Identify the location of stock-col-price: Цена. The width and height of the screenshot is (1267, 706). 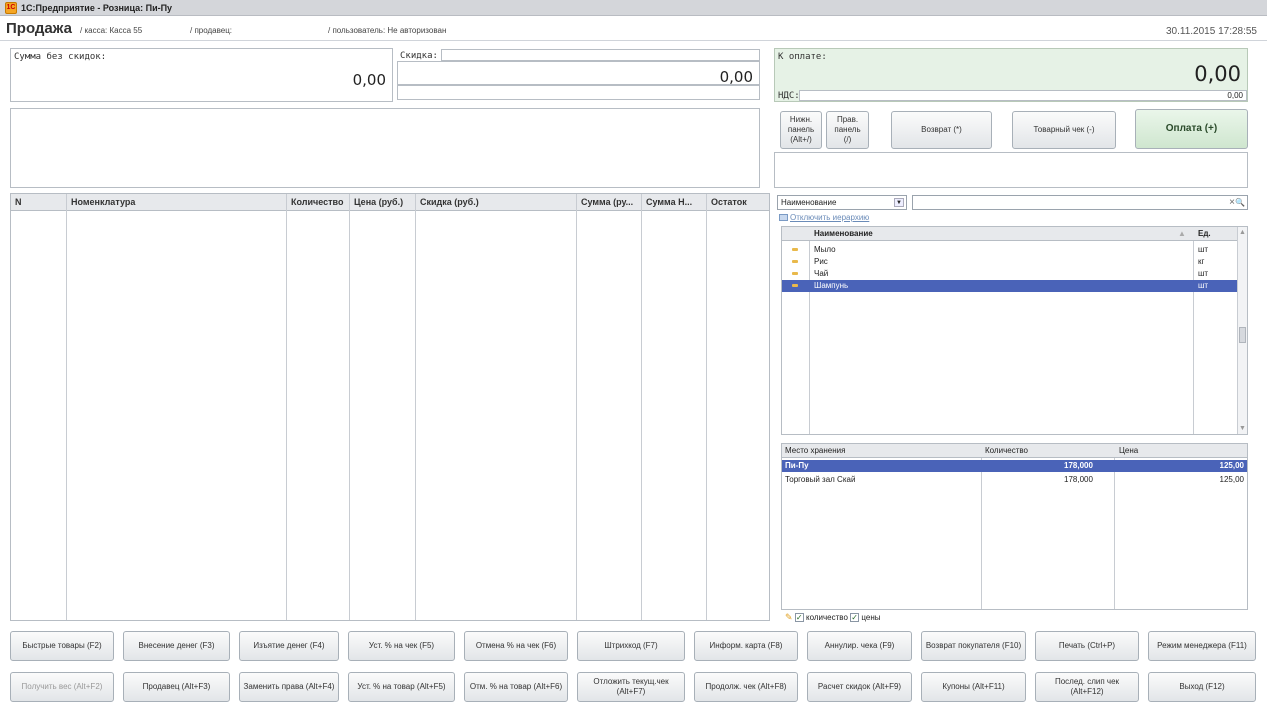
(1128, 451).